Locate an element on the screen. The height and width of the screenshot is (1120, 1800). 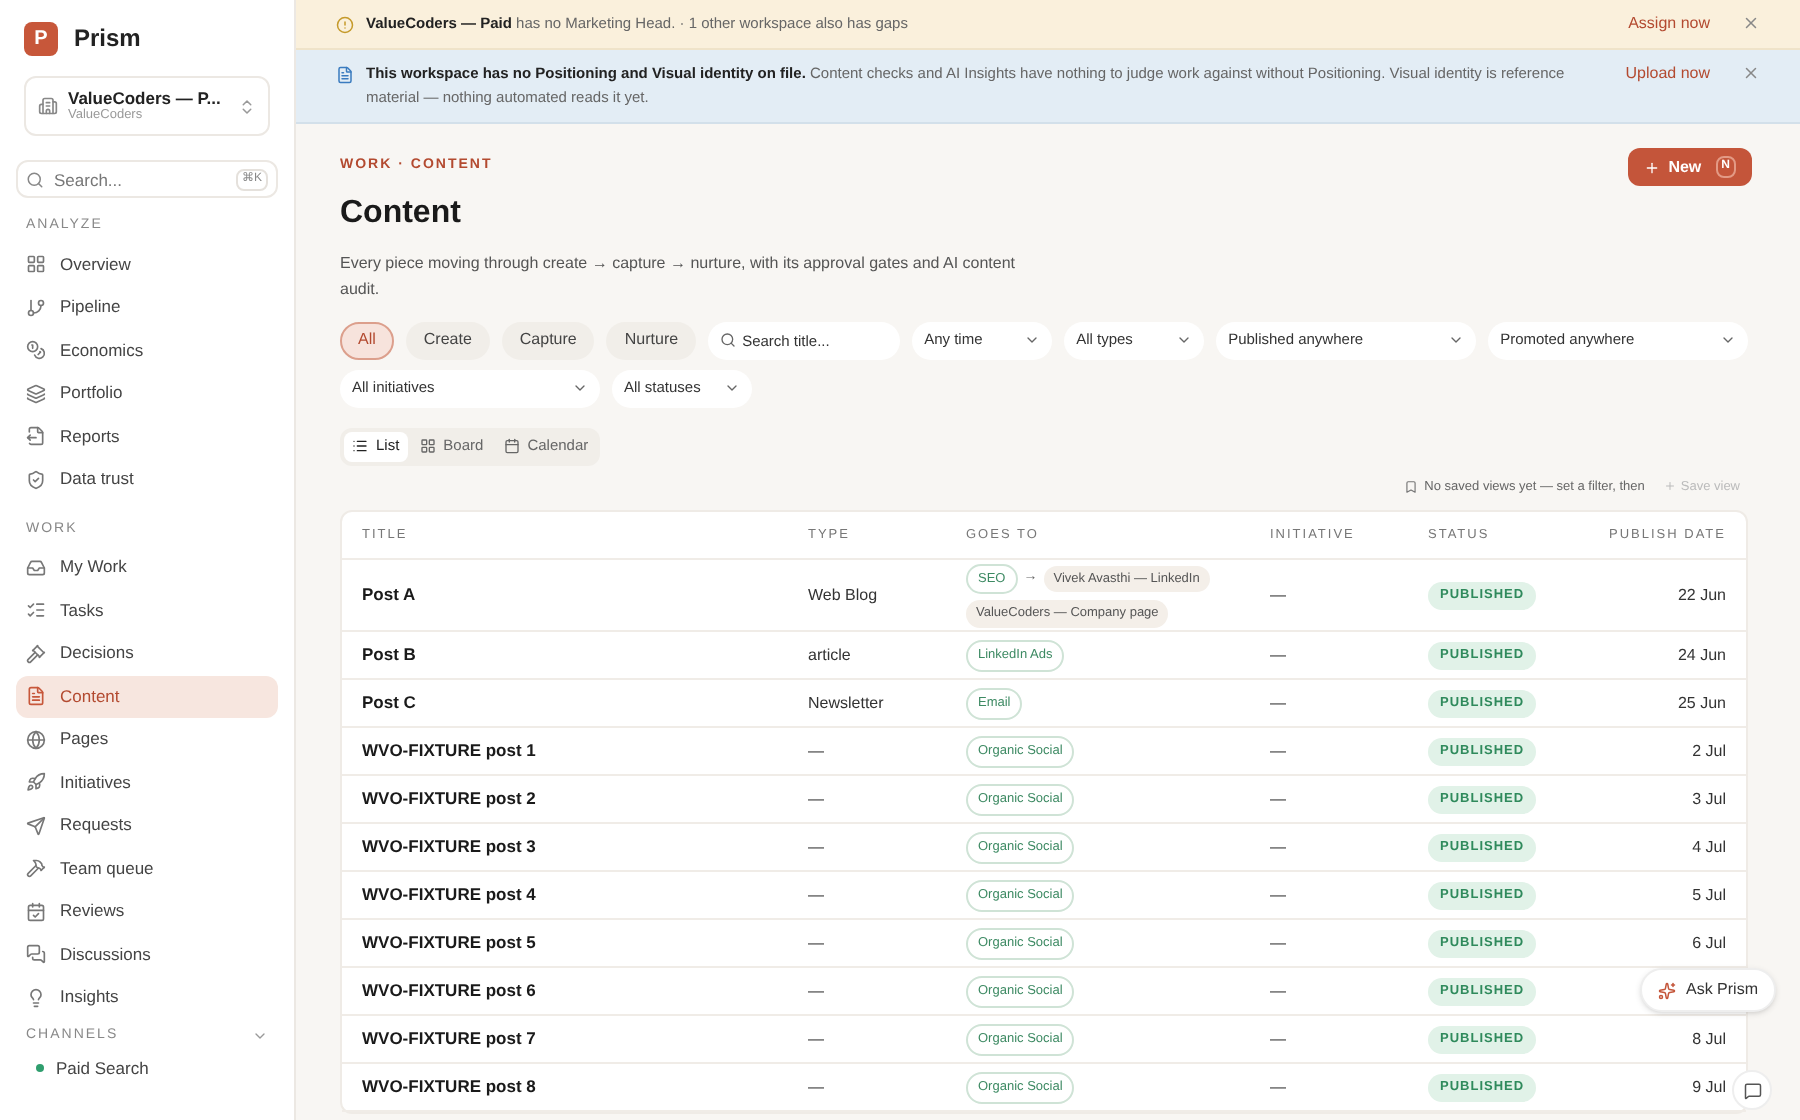
nav-item: Overview is located at coordinates (147, 264).